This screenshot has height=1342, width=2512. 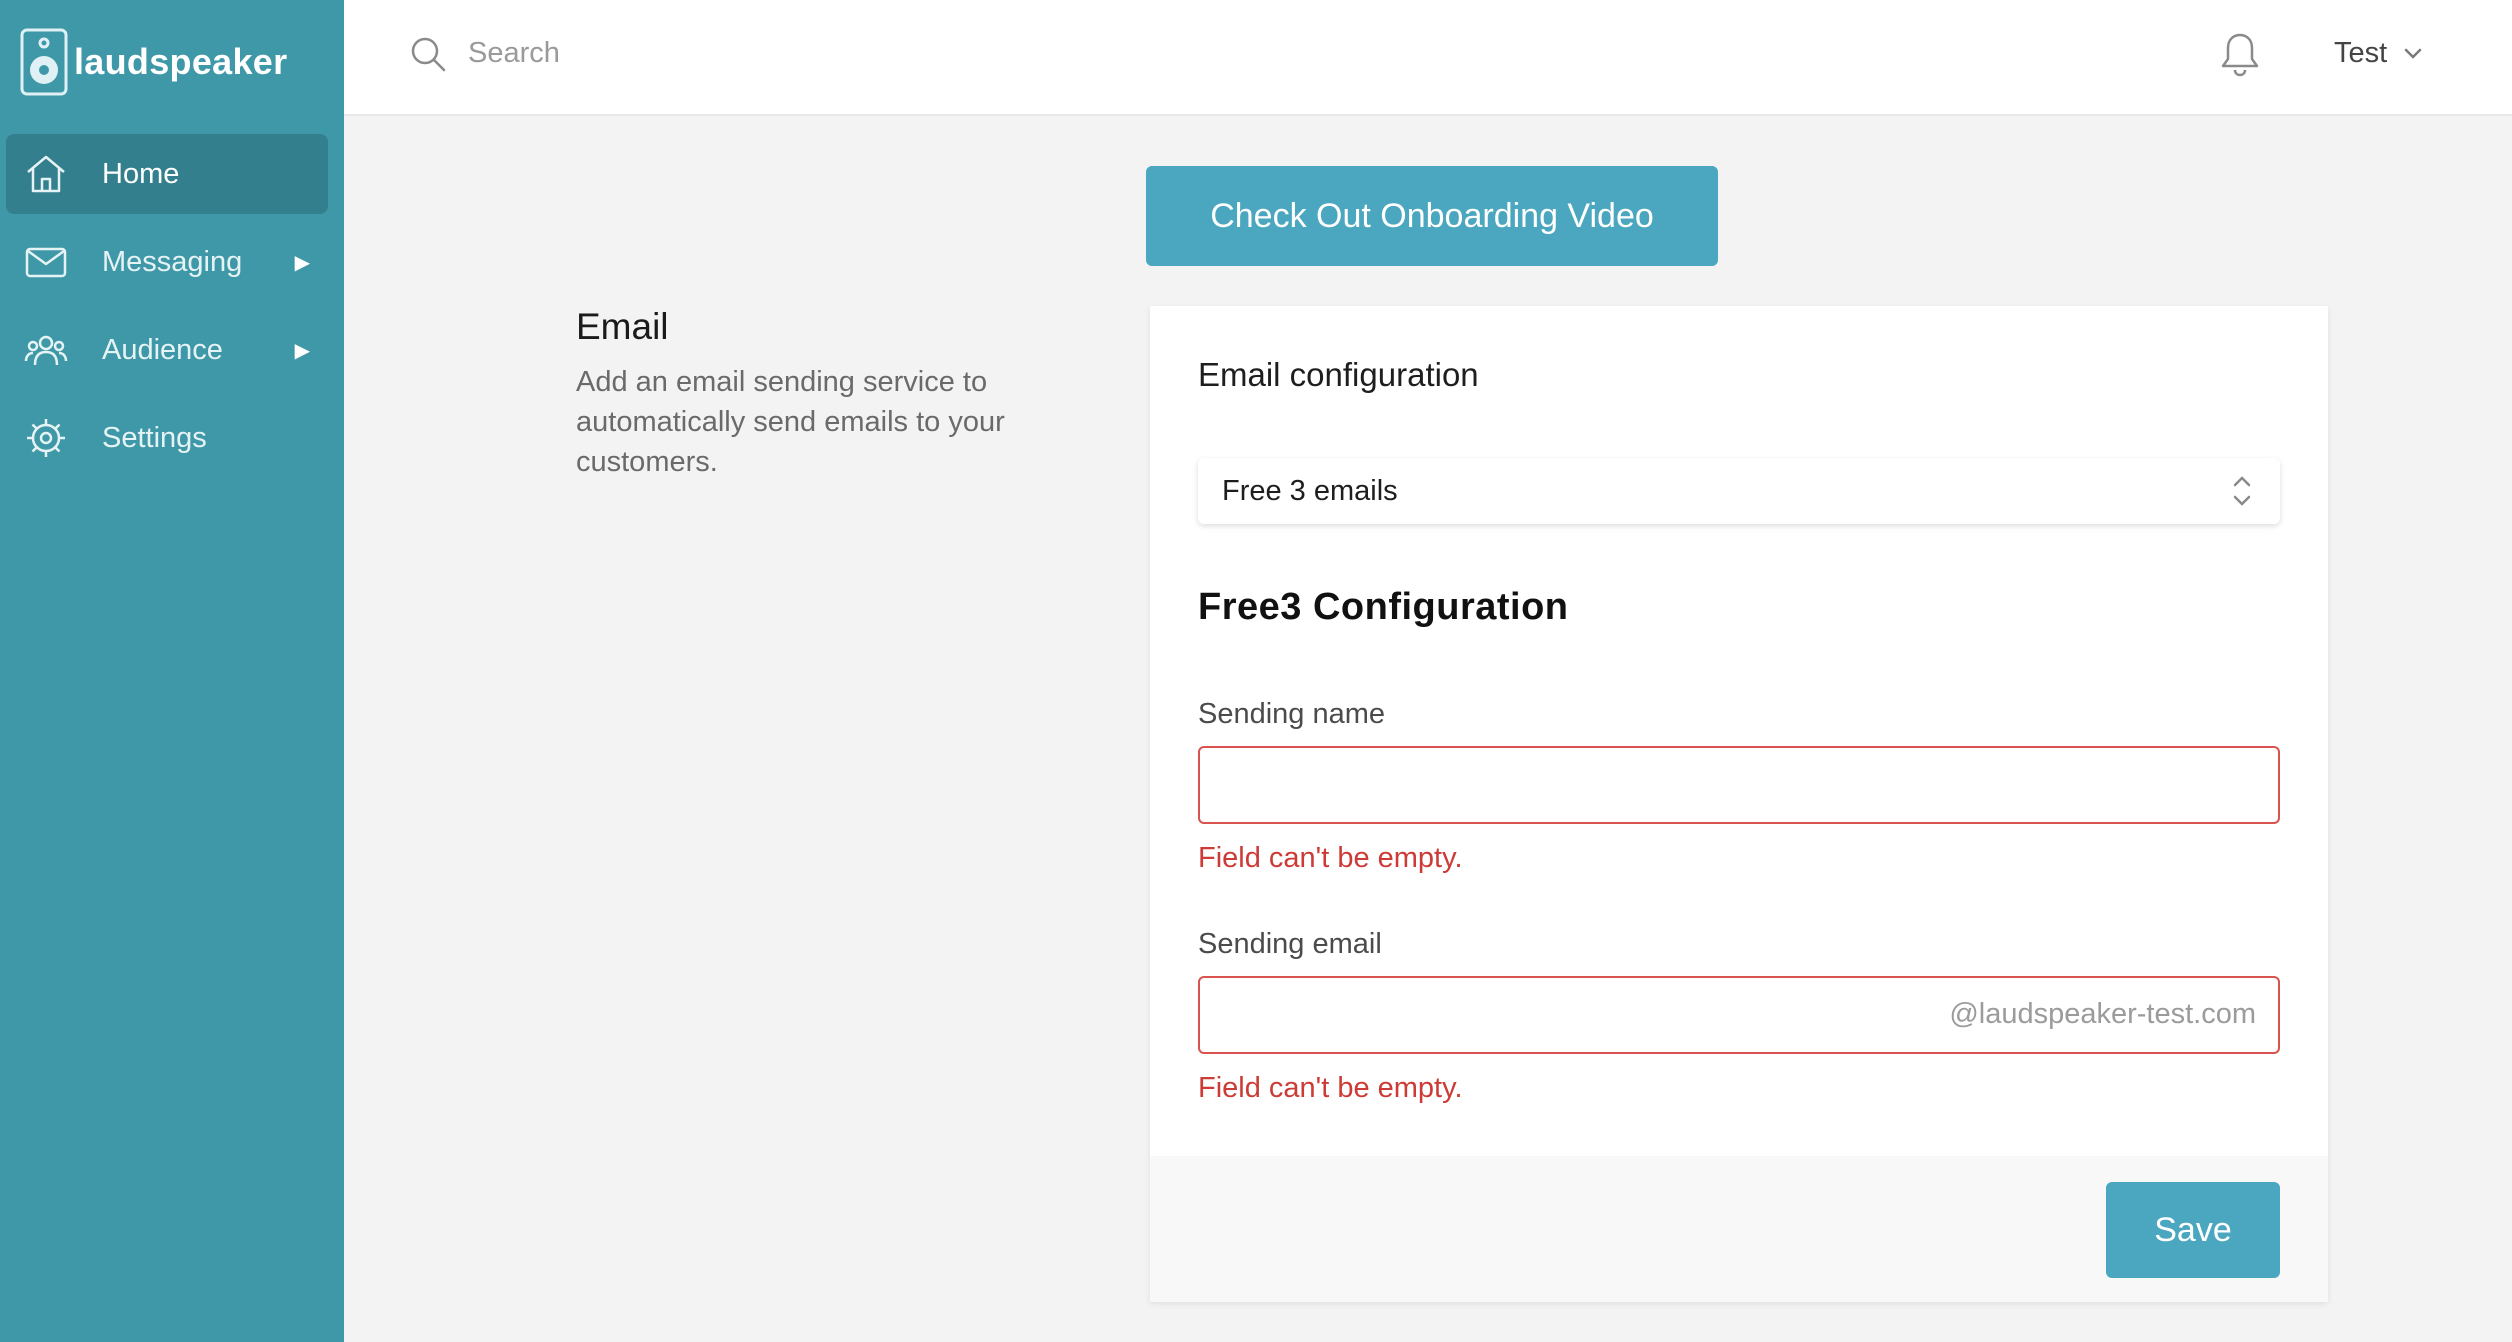 I want to click on card-title: Email configuration, so click(x=1338, y=374).